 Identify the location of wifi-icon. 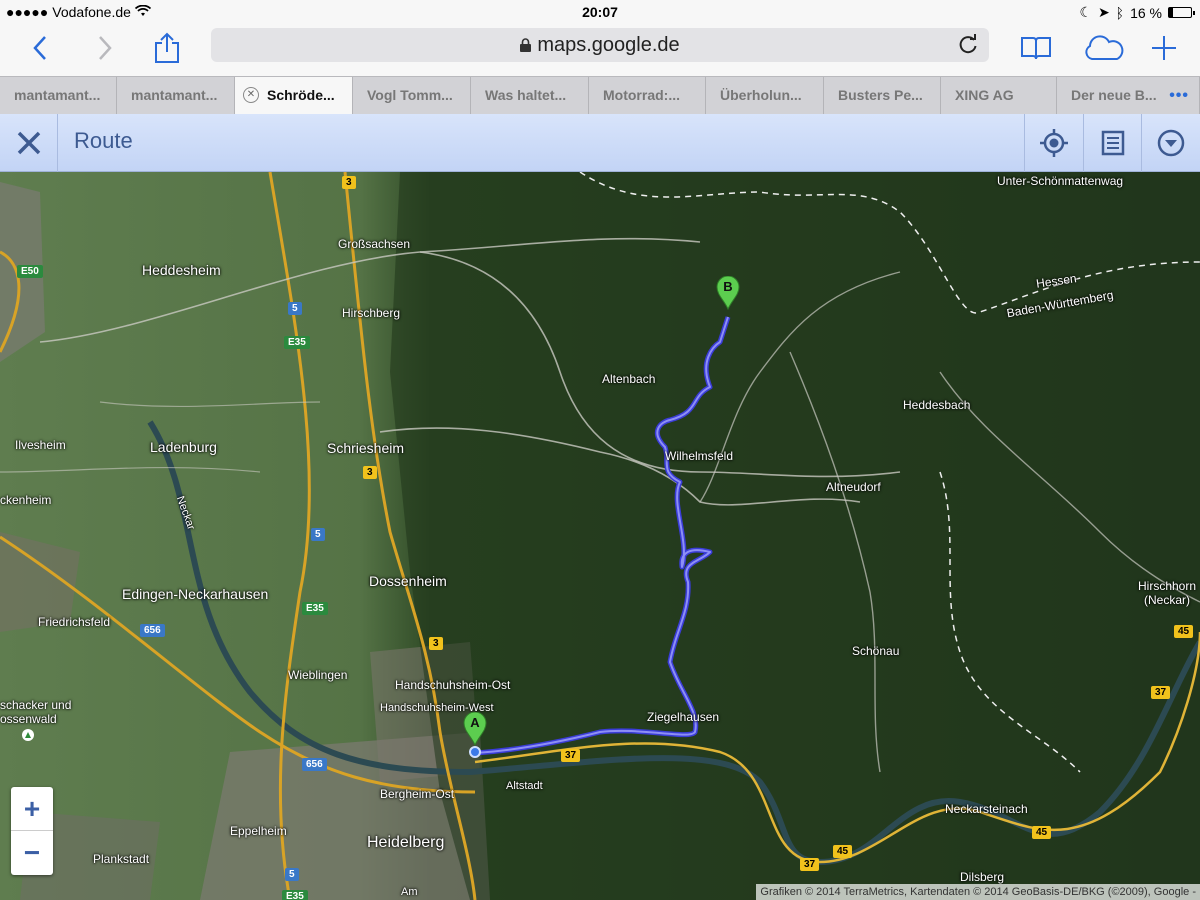
(143, 12).